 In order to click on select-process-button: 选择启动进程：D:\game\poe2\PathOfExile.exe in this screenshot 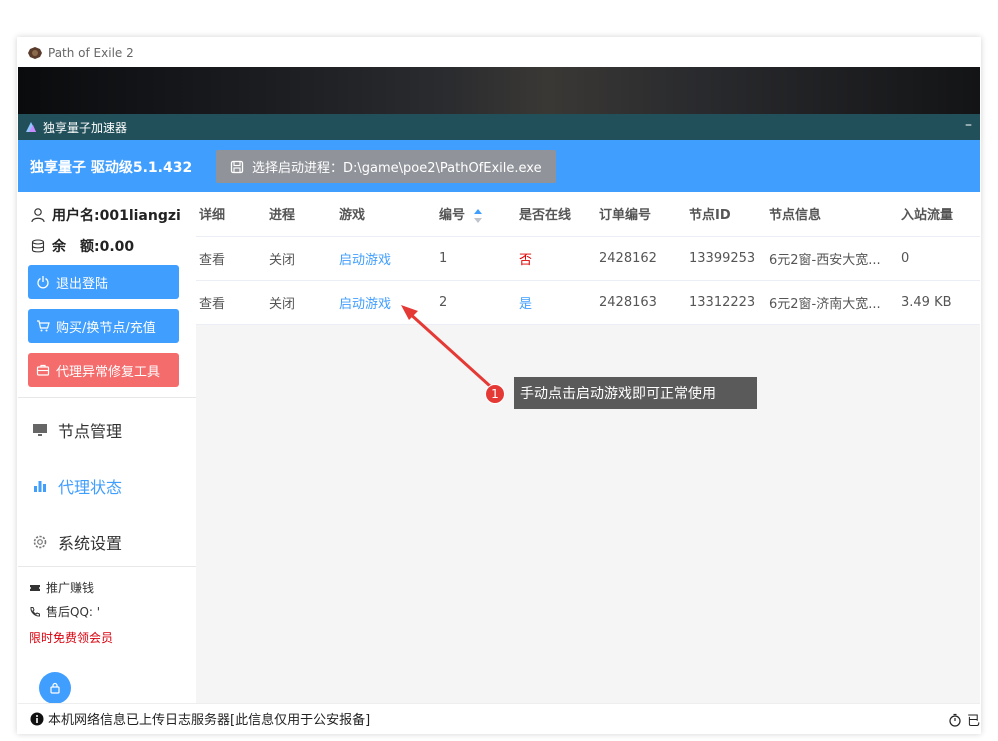, I will do `click(386, 166)`.